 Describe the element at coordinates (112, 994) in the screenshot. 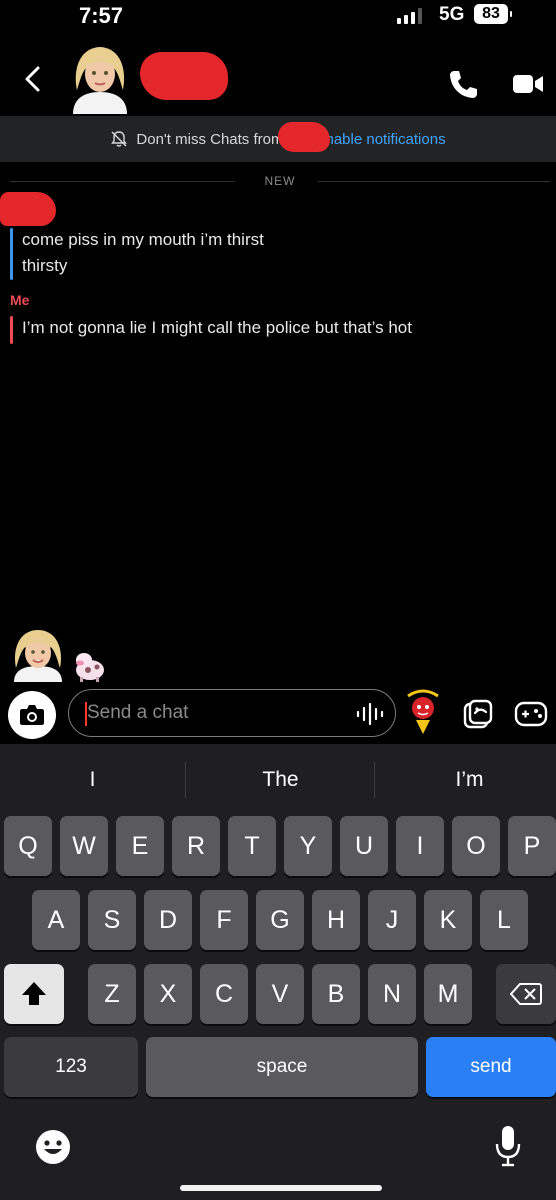

I see `key-z: Z` at that location.